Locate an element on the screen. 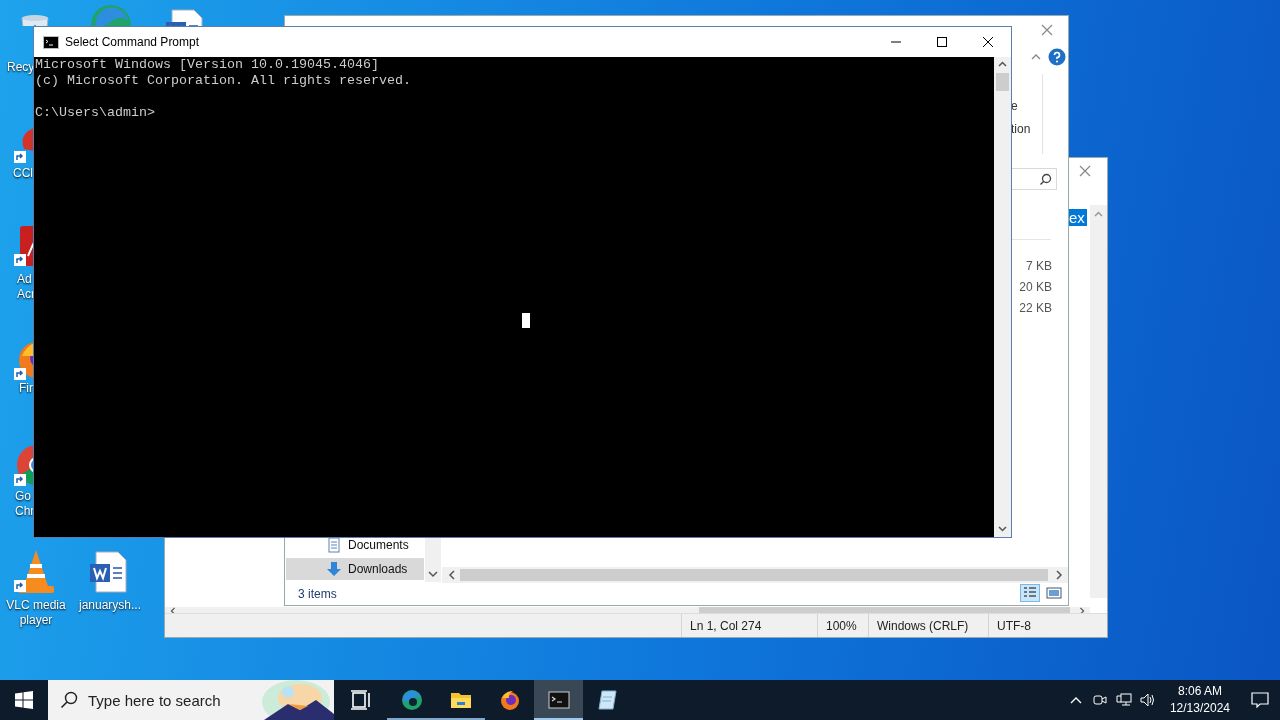 The width and height of the screenshot is (1280, 720). clock: 8:06 AM 12/13/2024 is located at coordinates (1199, 700).